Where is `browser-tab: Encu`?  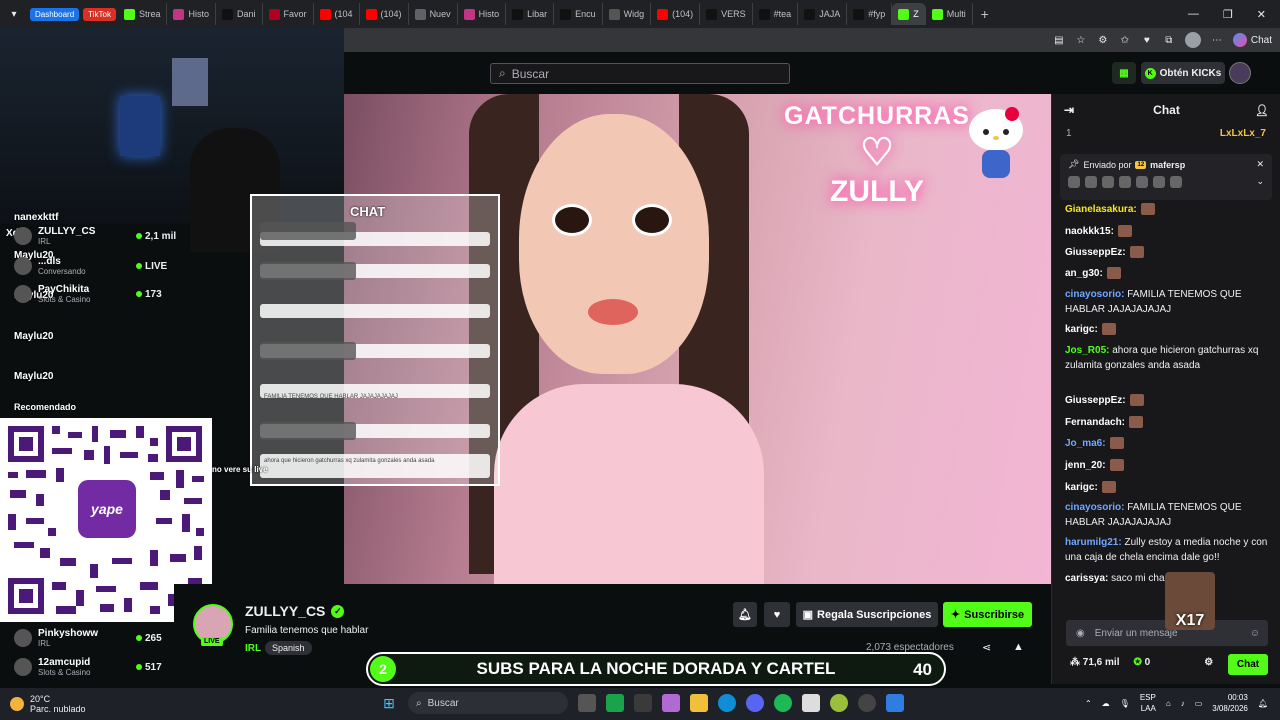 browser-tab: Encu is located at coordinates (578, 14).